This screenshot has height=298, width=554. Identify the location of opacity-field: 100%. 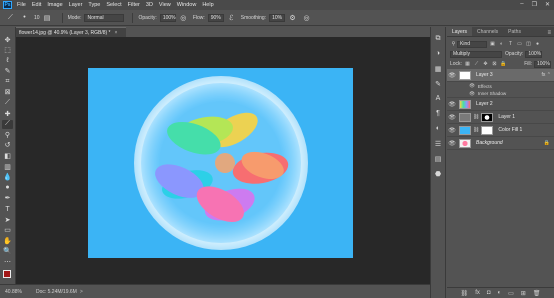
(167, 17).